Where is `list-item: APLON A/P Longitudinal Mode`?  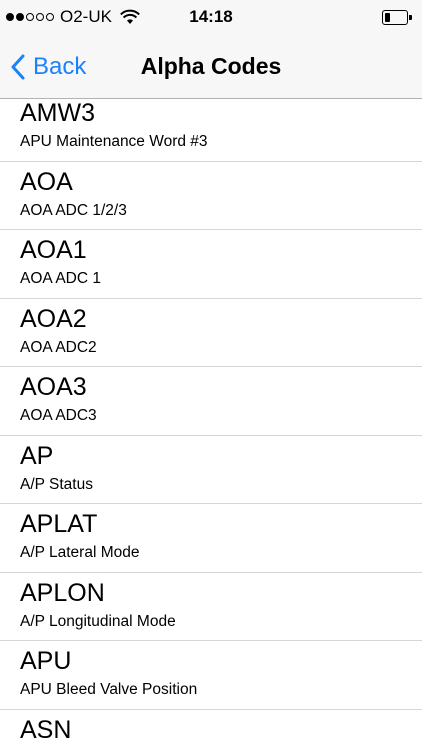
list-item: APLON A/P Longitudinal Mode is located at coordinates (211, 607).